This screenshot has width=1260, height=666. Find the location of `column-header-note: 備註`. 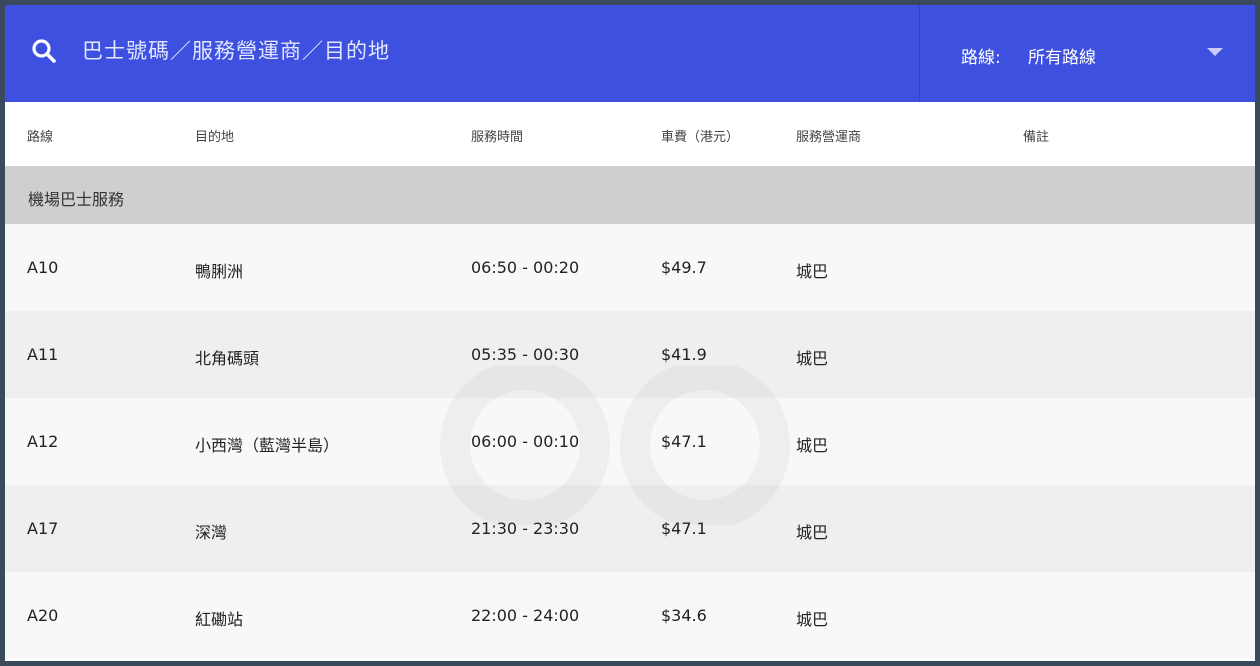

column-header-note: 備註 is located at coordinates (1036, 135).